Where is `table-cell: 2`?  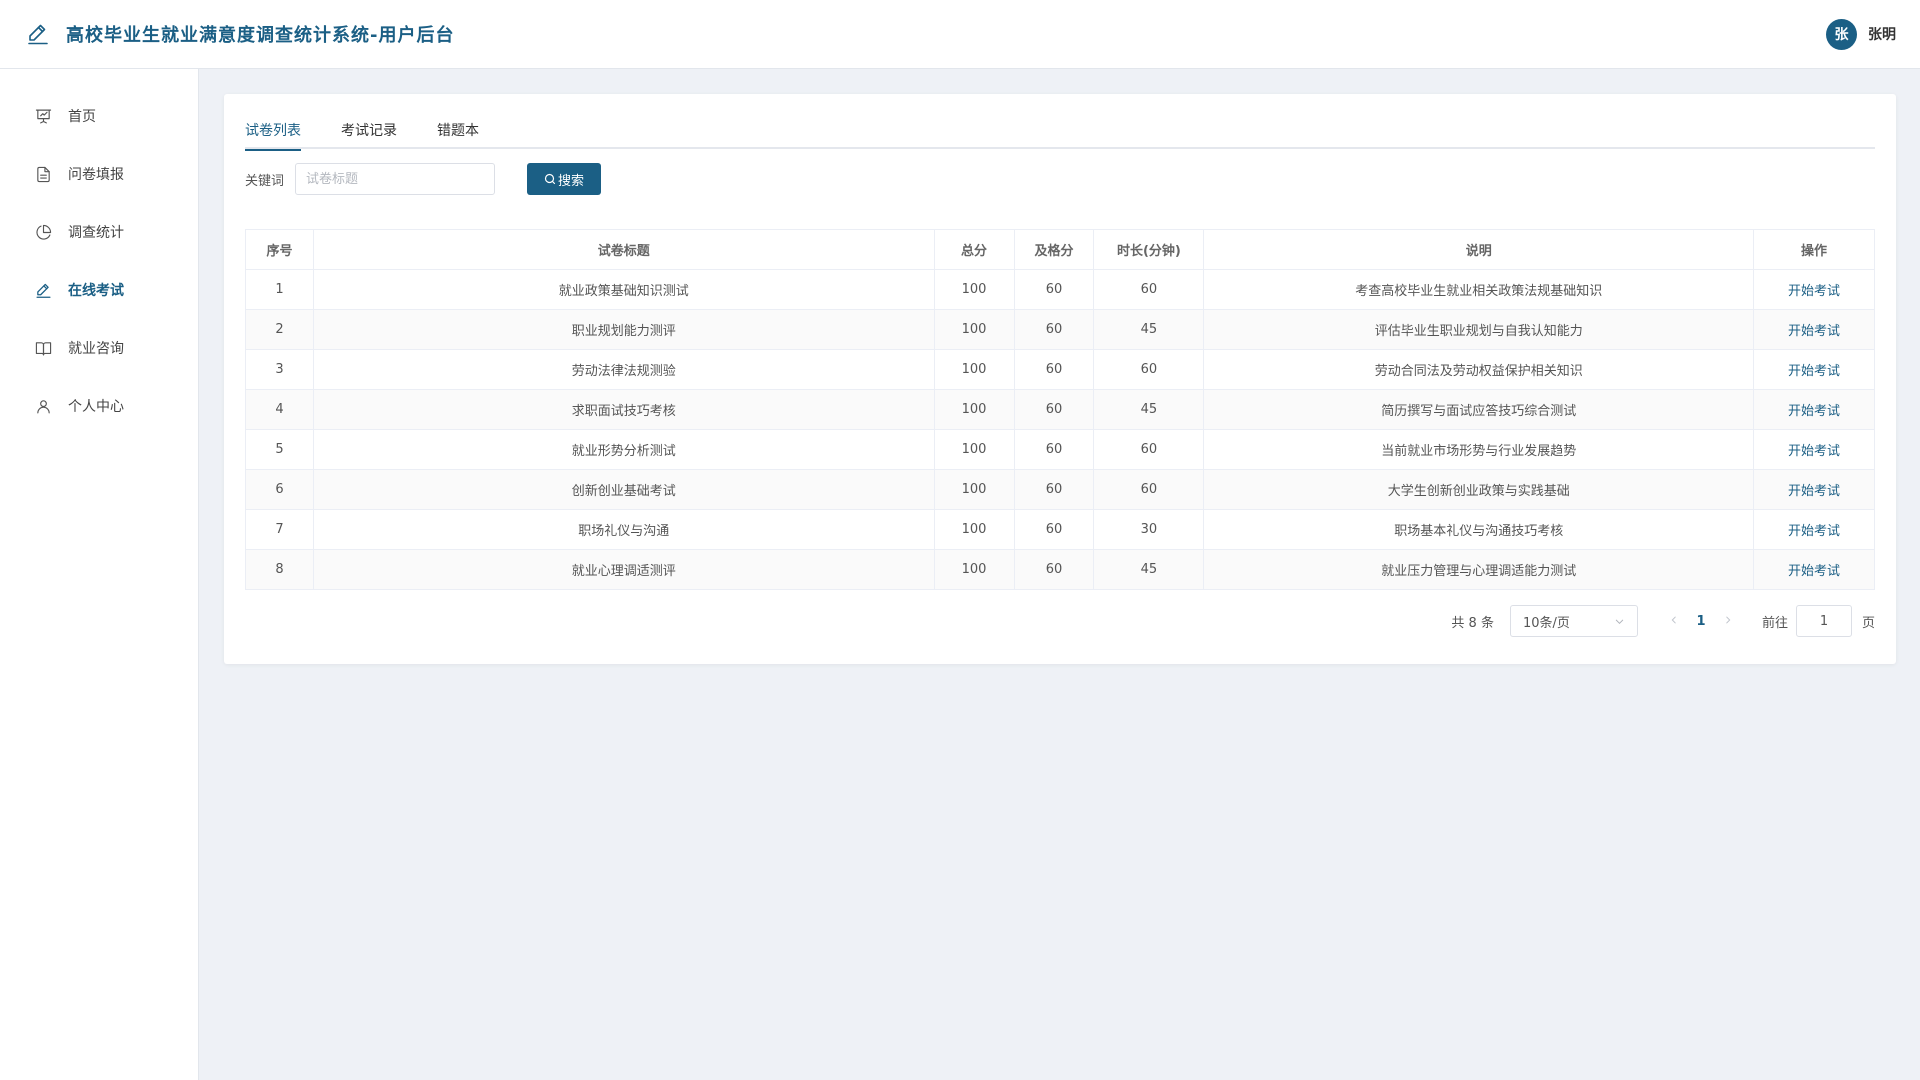
table-cell: 2 is located at coordinates (279, 329).